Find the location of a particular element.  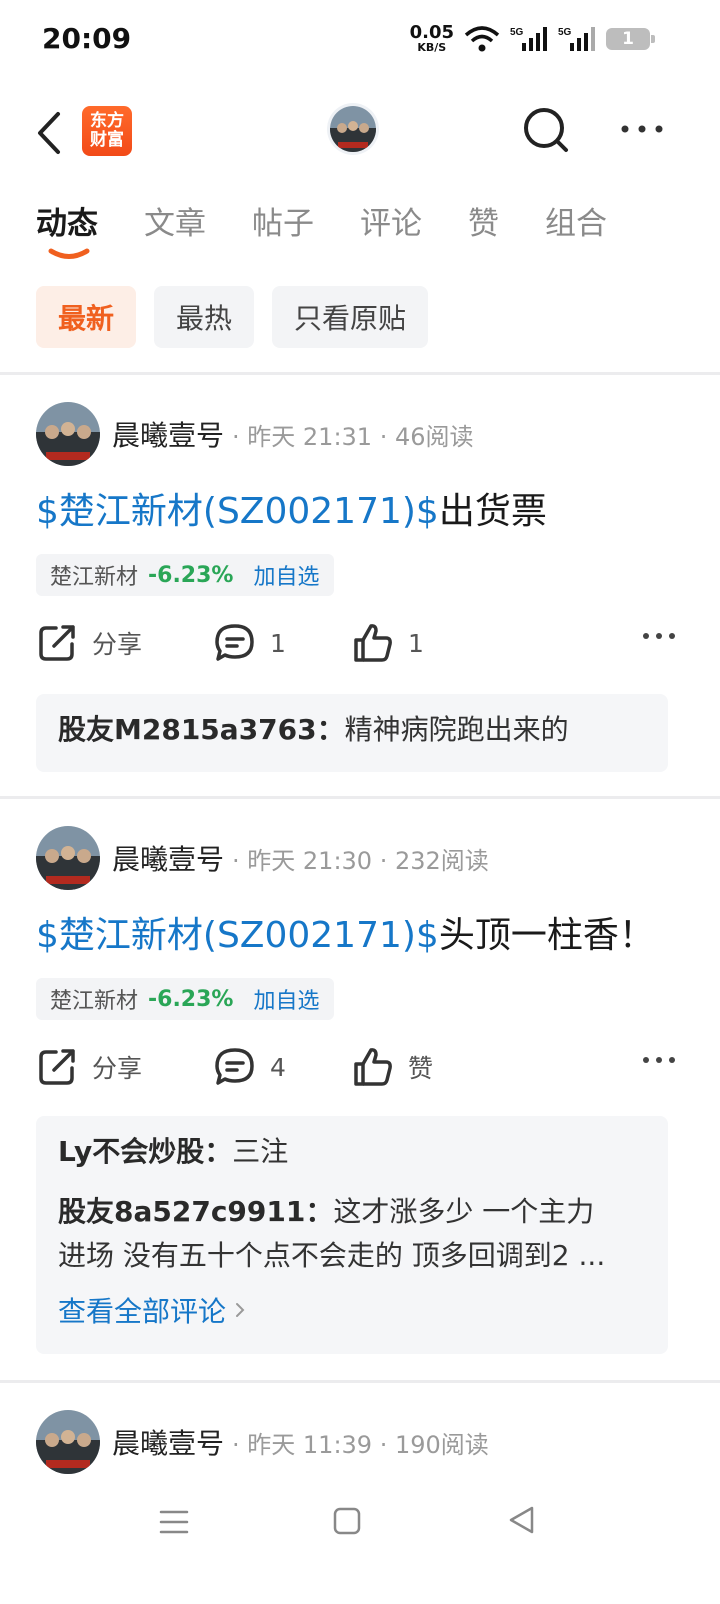

back-icon is located at coordinates (52, 133).